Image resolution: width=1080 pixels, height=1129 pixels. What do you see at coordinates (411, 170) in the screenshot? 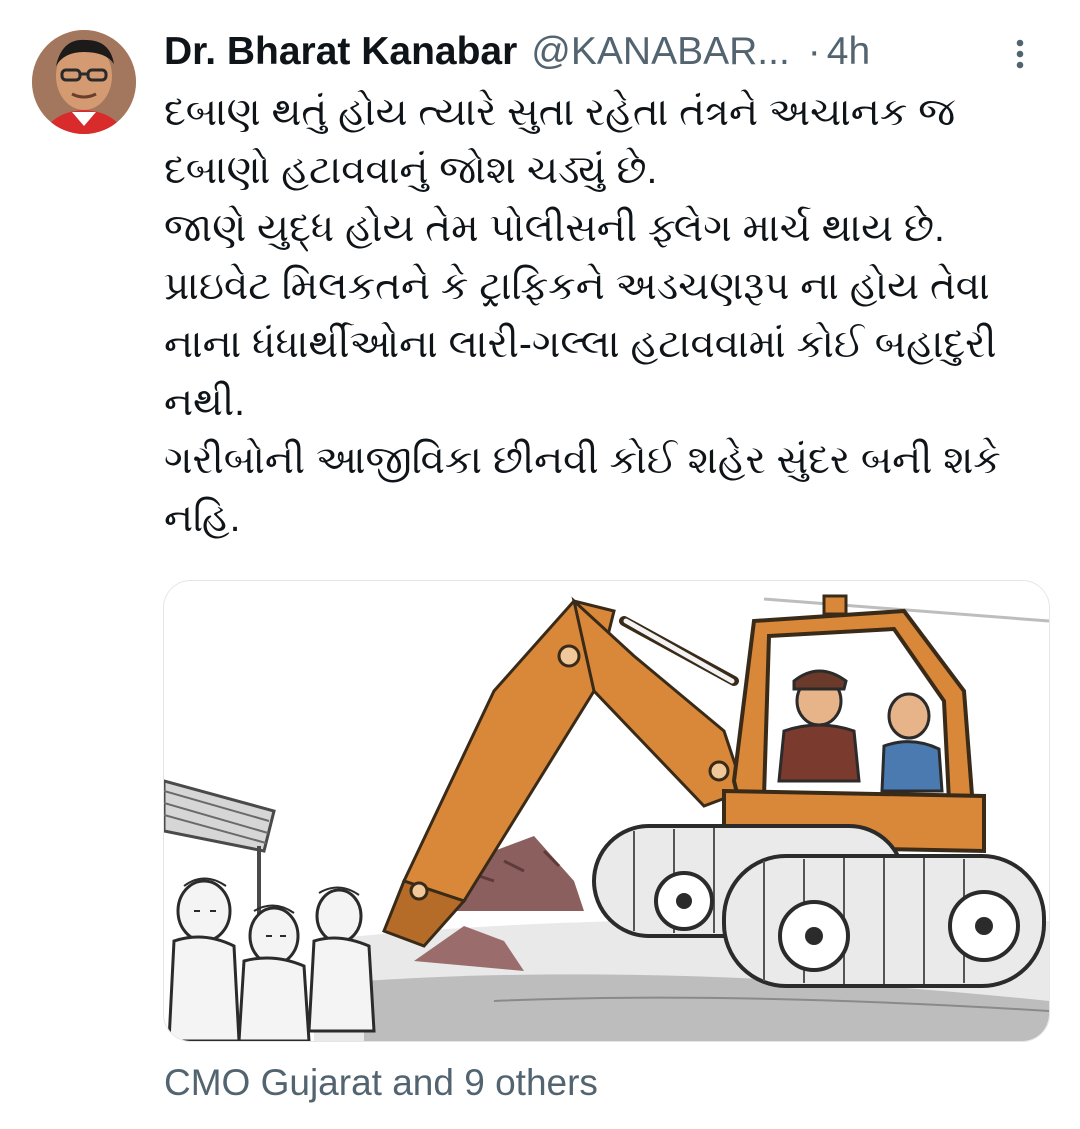
I see `tweet-text-line: દબાણો હટાવવાનું જોશ ચડ્યું છે.` at bounding box center [411, 170].